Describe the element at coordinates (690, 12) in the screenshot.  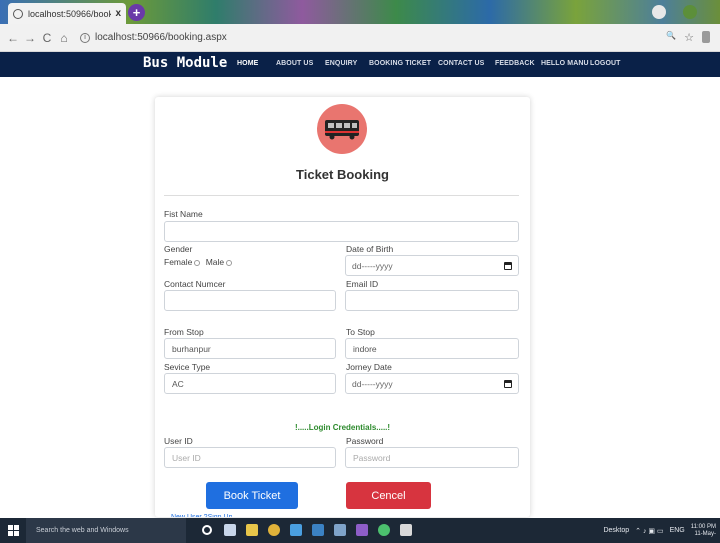
I see `window-control-icon` at that location.